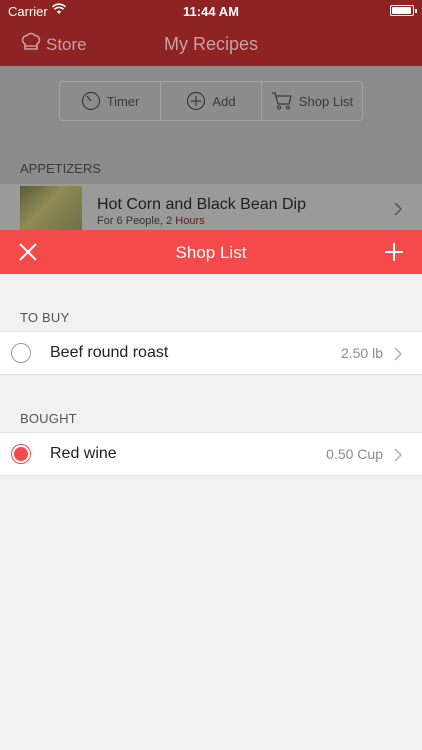  I want to click on shop-list-button: Shop List, so click(312, 101).